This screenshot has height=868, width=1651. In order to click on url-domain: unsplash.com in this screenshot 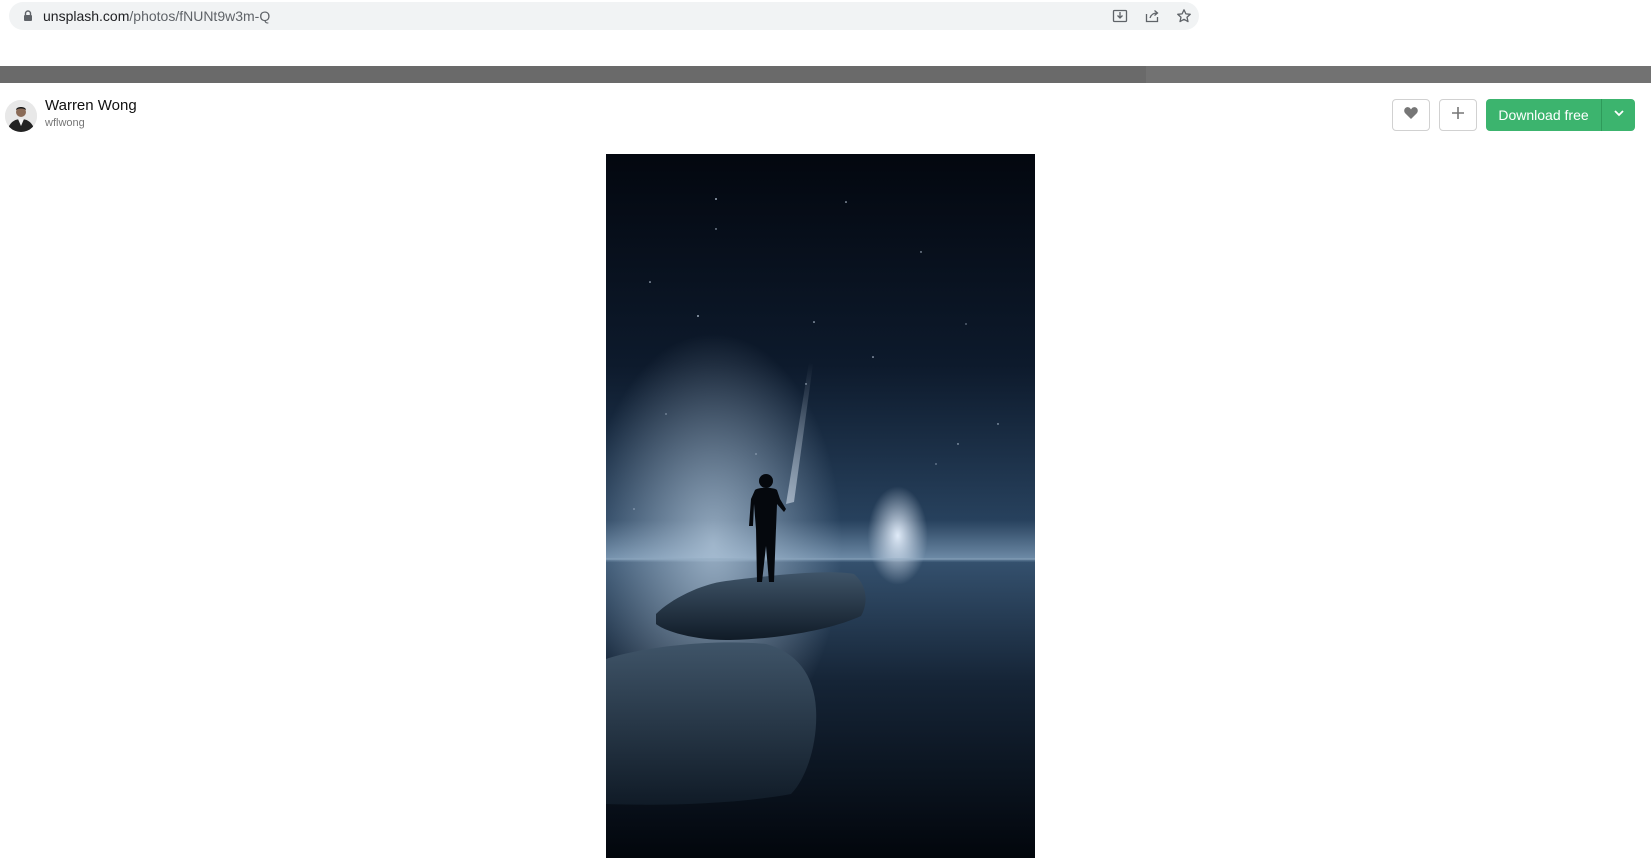, I will do `click(86, 16)`.